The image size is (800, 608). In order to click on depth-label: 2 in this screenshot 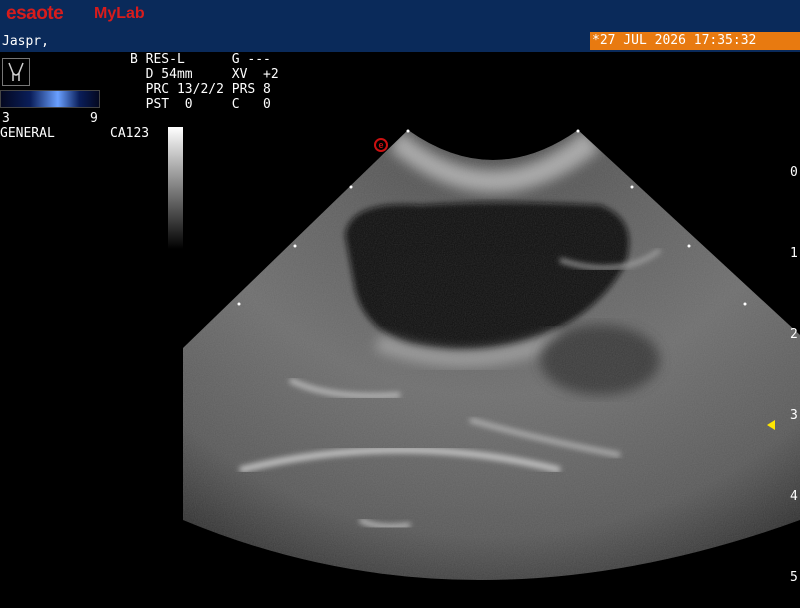, I will do `click(794, 334)`.